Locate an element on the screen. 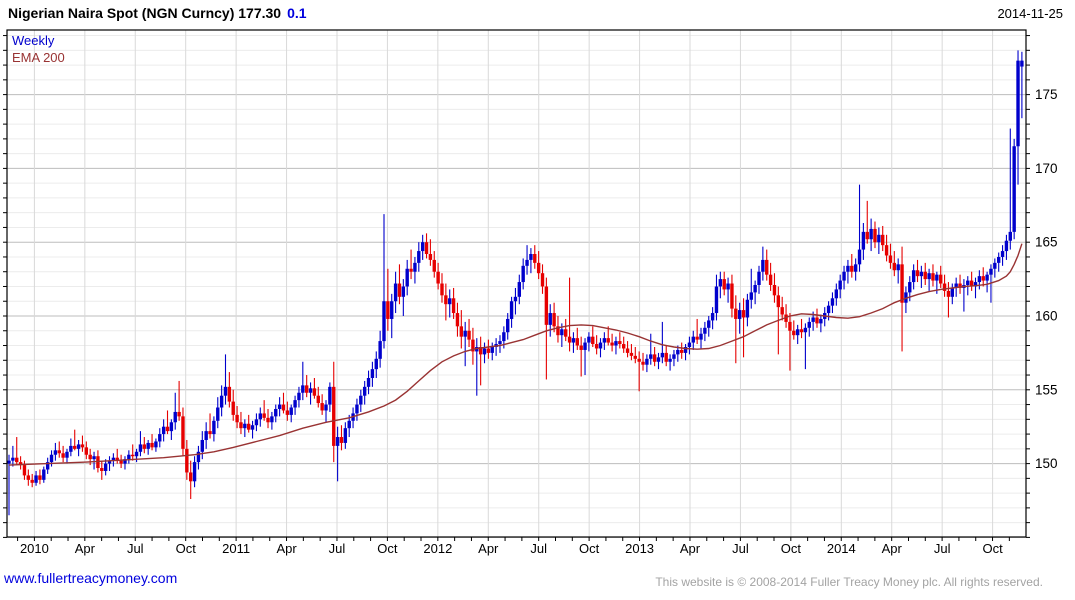 The height and width of the screenshot is (600, 1075). x-axis-label: 2012 is located at coordinates (437, 548).